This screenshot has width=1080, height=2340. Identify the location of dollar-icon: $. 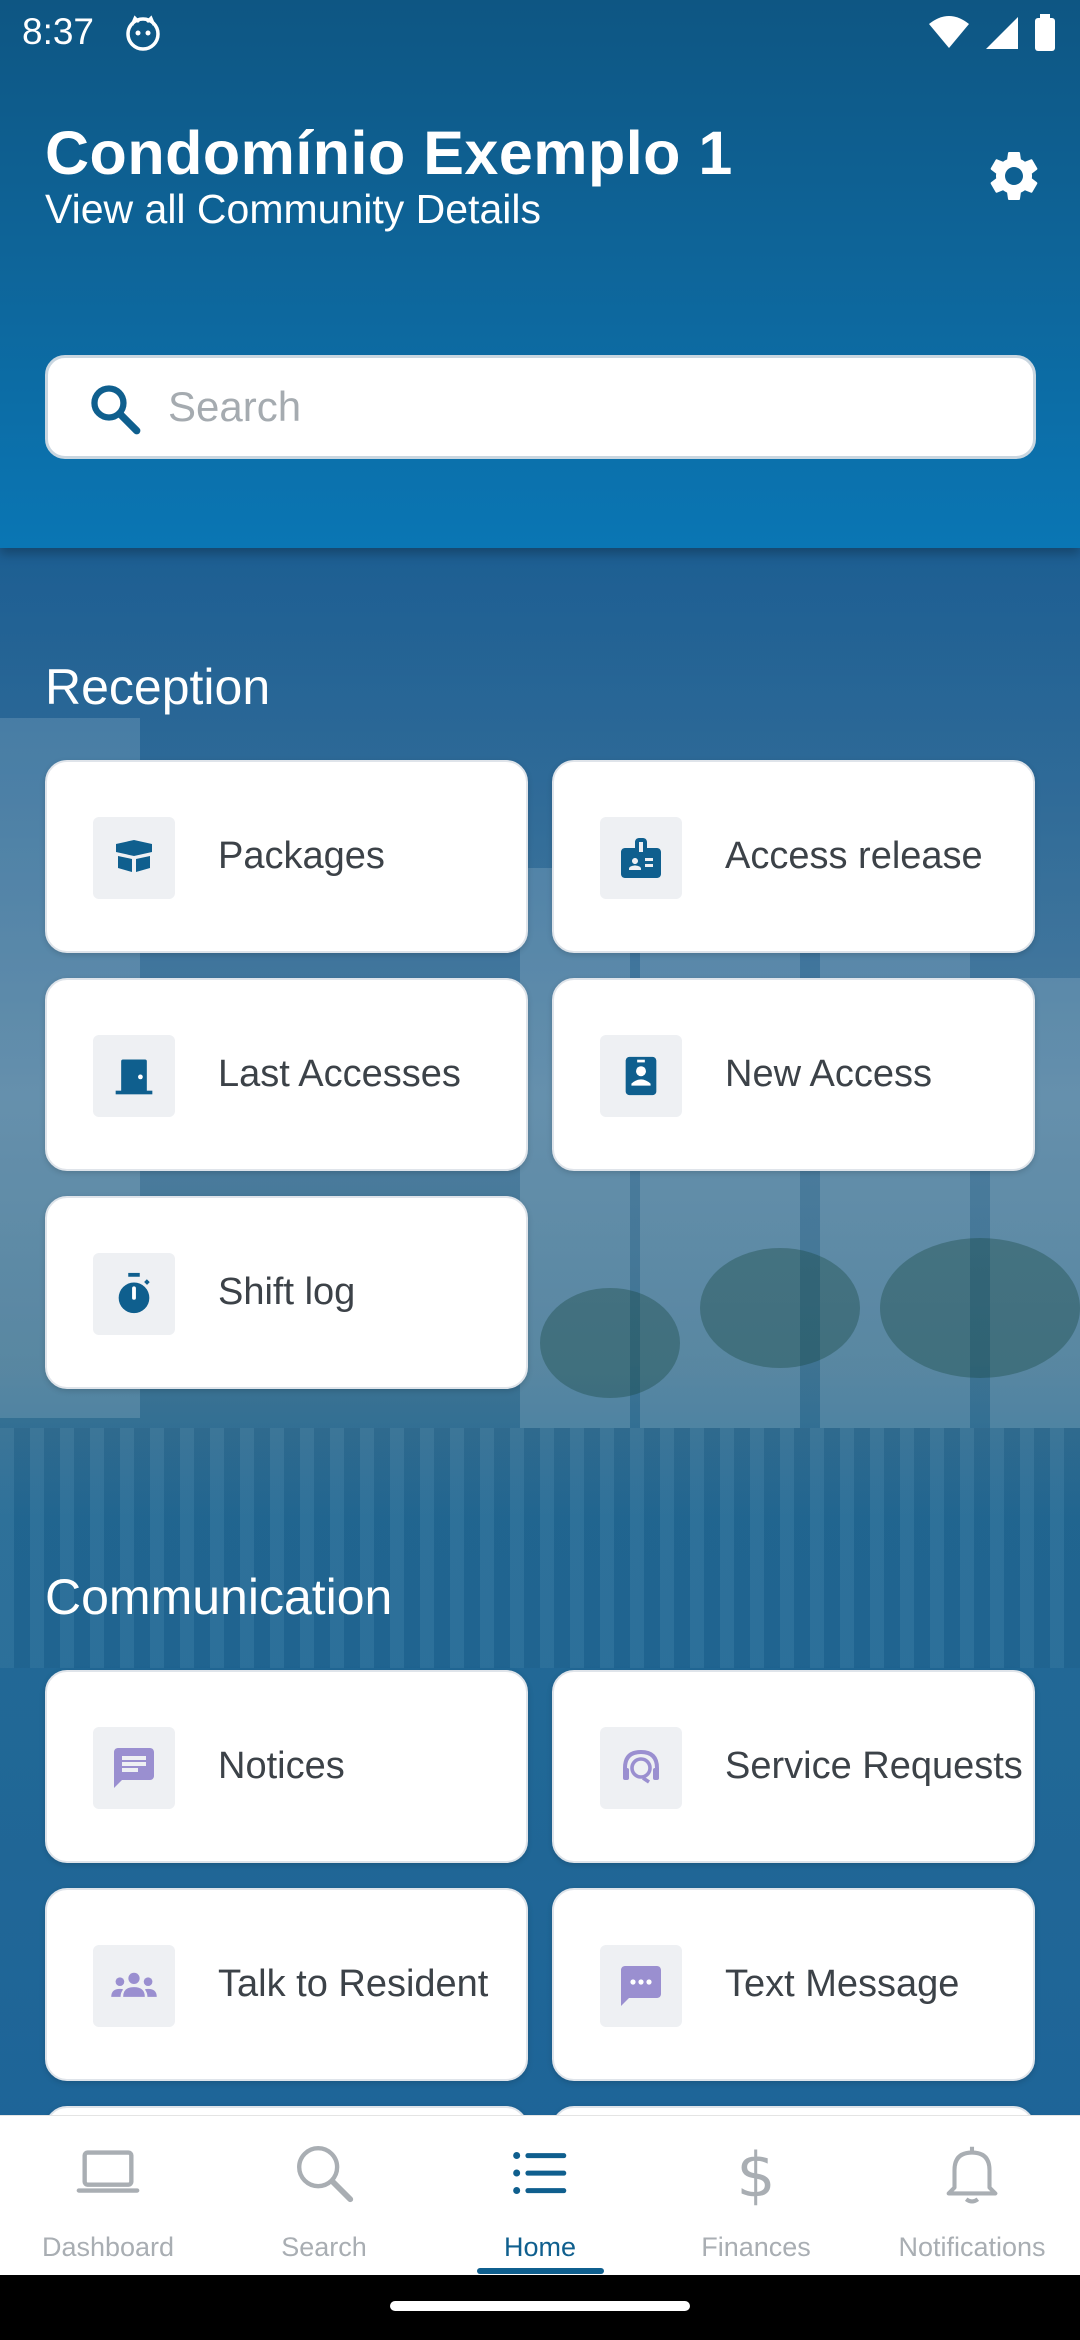
(756, 2174).